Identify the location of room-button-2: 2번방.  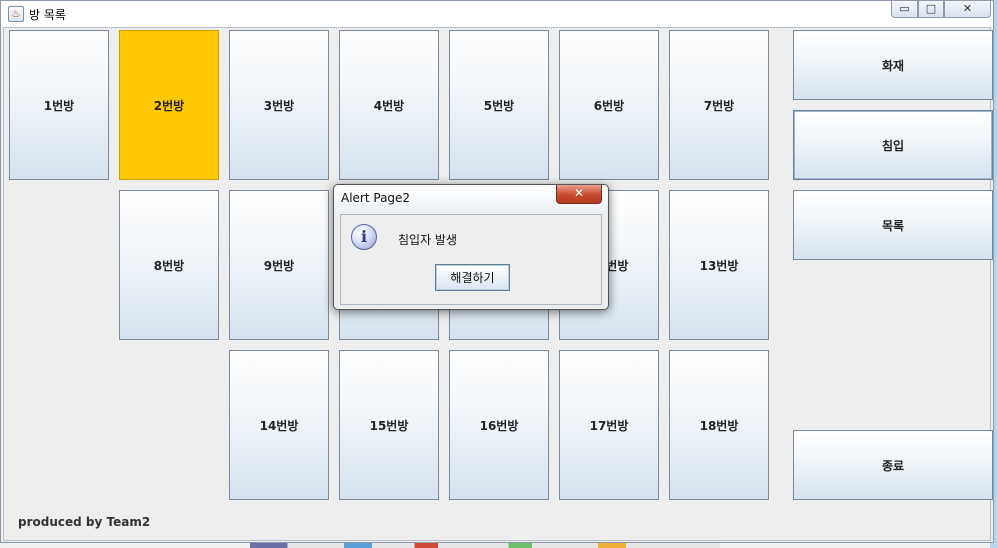
(169, 105).